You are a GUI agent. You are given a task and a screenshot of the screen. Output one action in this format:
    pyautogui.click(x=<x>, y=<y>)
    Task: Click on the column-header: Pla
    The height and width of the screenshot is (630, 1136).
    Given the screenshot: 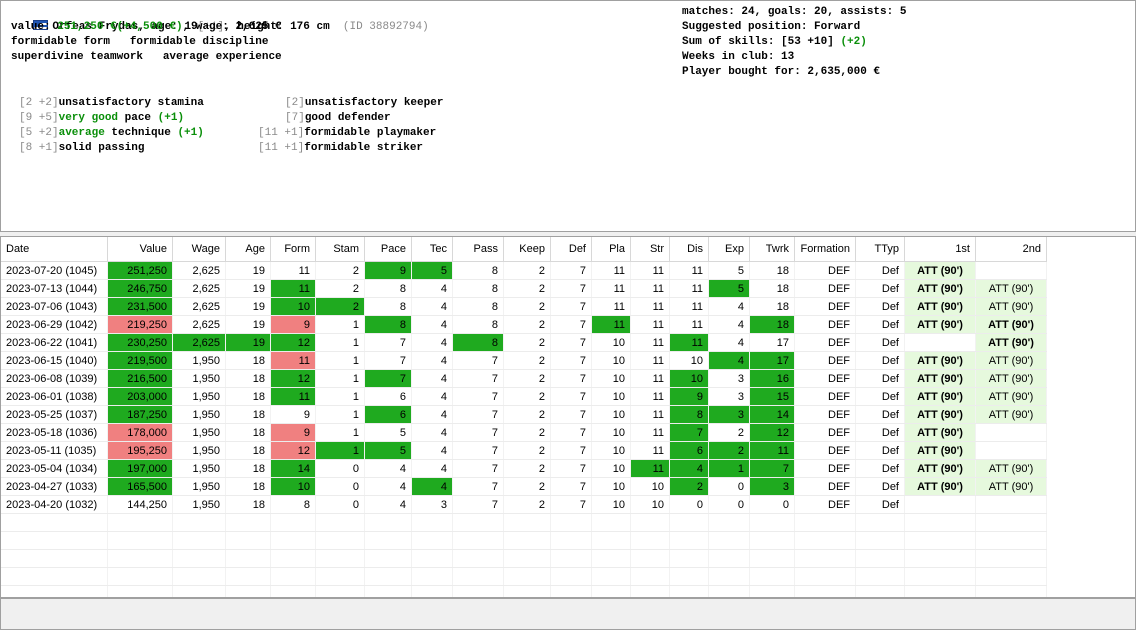 What is the action you would take?
    pyautogui.click(x=611, y=249)
    